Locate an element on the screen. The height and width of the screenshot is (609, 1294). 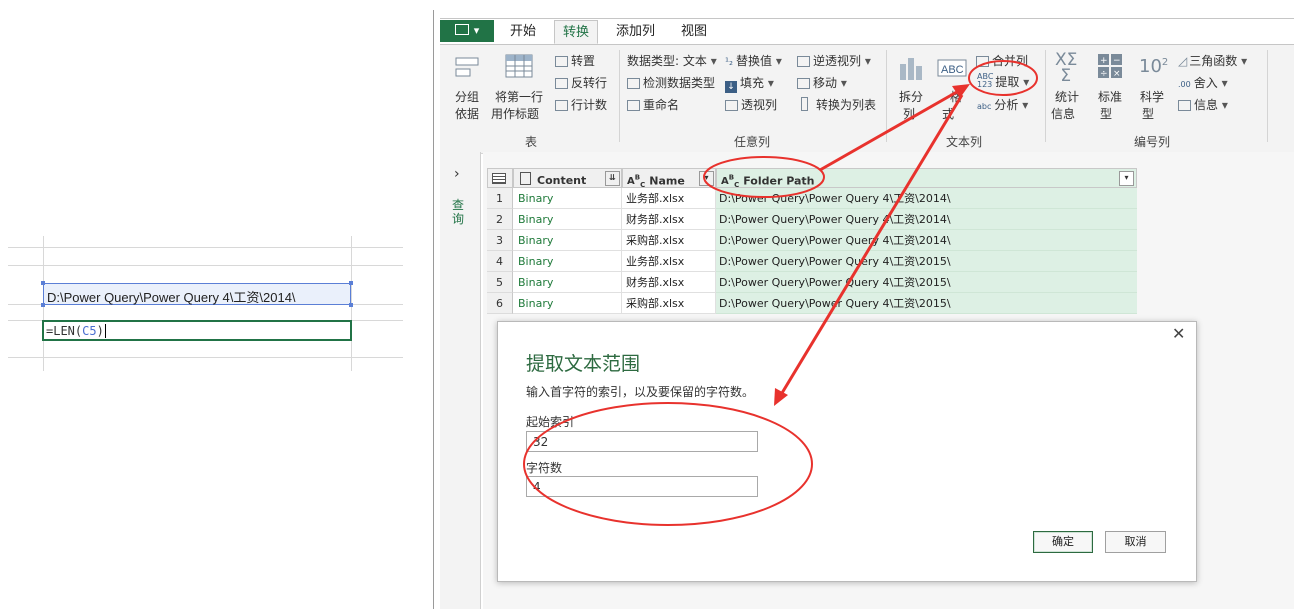
merge-columns-label: 合并列 is located at coordinates (1010, 61).